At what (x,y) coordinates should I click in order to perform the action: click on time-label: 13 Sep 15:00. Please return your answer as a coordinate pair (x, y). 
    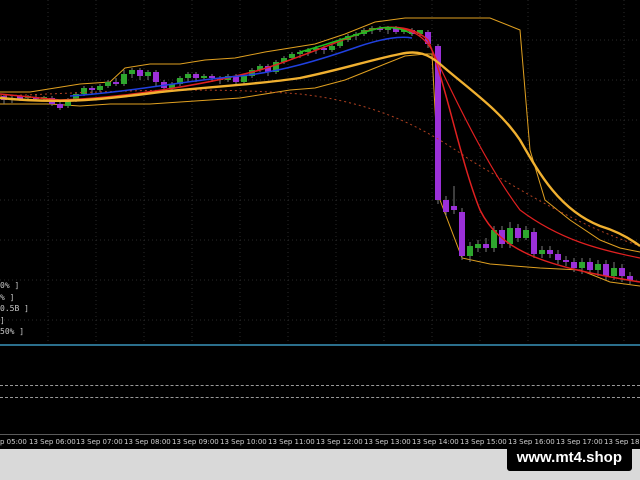
    Looking at the image, I should click on (483, 442).